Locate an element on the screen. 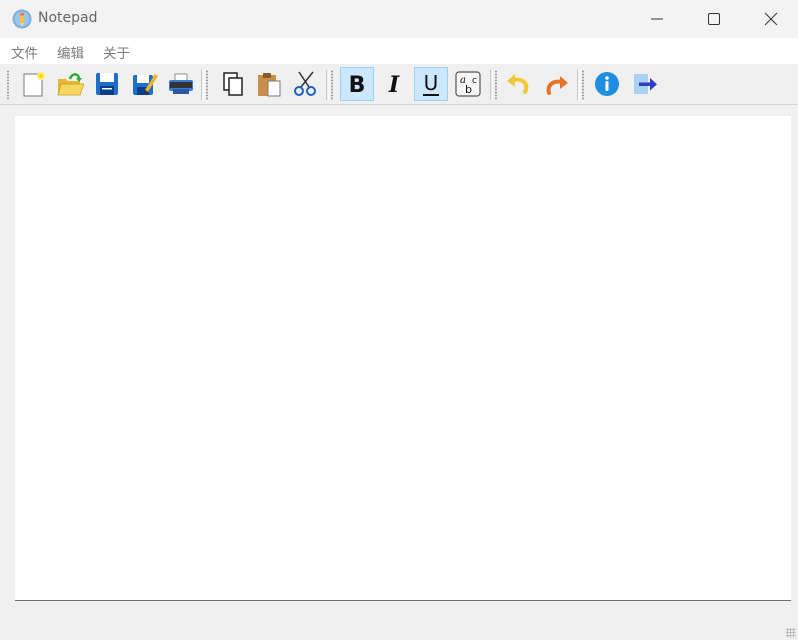 This screenshot has height=640, width=798. undo-button is located at coordinates (519, 84).